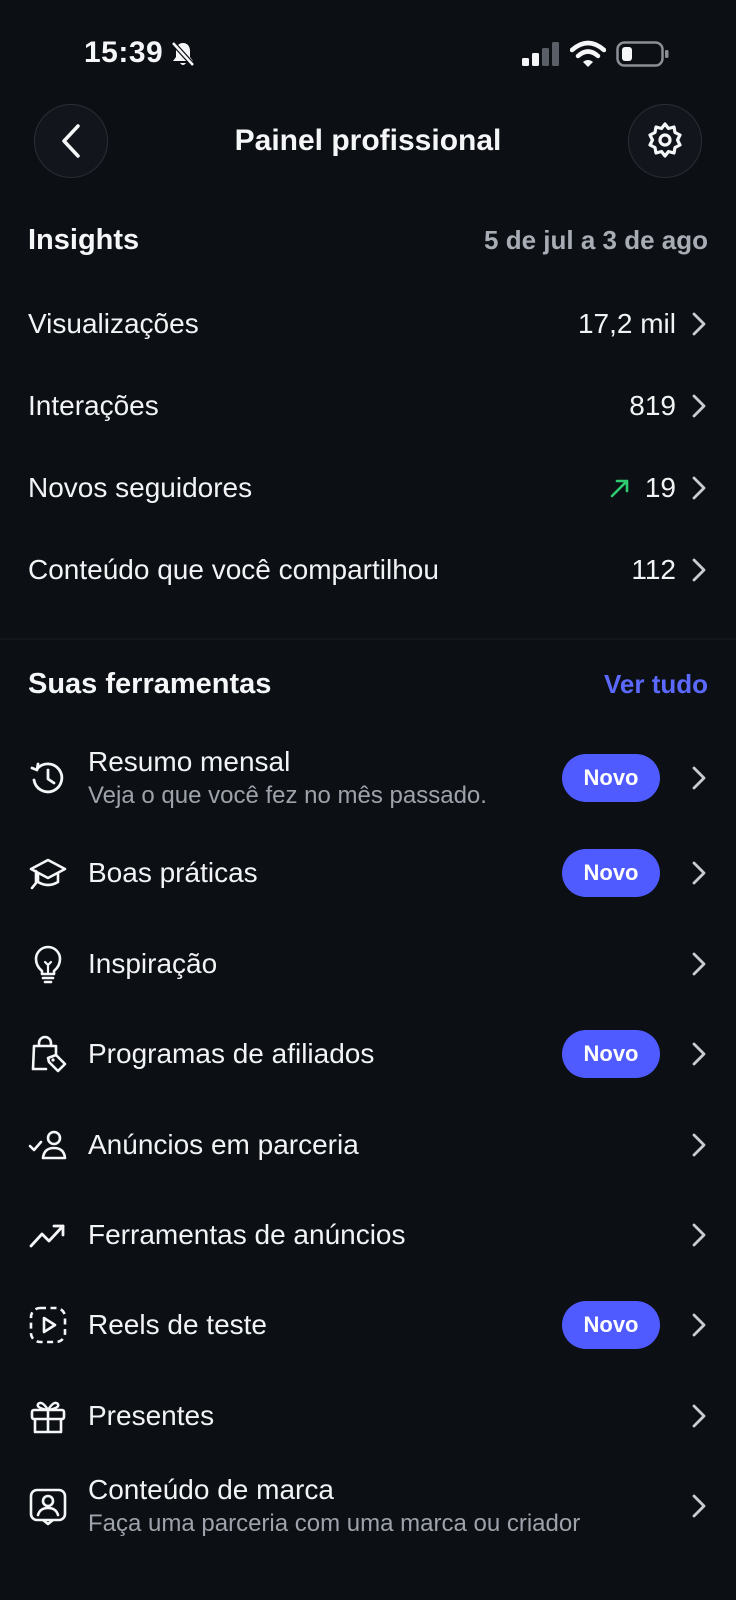 This screenshot has height=1600, width=736. I want to click on user-check-icon, so click(47, 1145).